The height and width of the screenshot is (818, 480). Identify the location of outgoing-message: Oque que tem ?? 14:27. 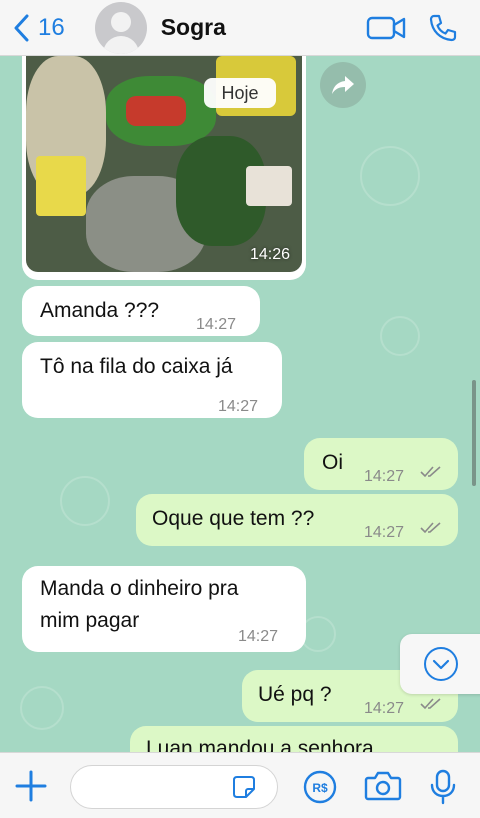
(297, 520).